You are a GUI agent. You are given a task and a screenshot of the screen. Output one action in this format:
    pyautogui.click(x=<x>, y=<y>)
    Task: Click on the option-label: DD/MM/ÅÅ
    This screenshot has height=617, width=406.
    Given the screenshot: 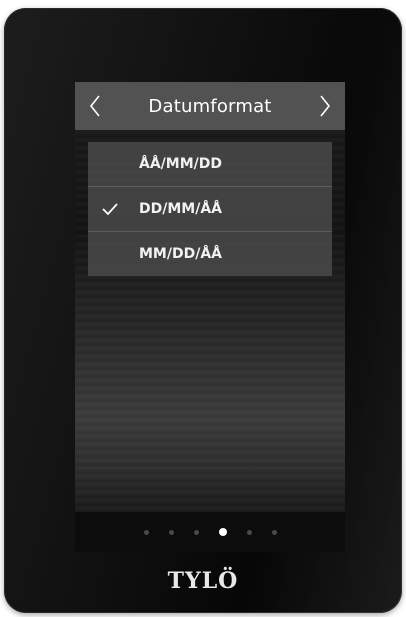 What is the action you would take?
    pyautogui.click(x=181, y=209)
    